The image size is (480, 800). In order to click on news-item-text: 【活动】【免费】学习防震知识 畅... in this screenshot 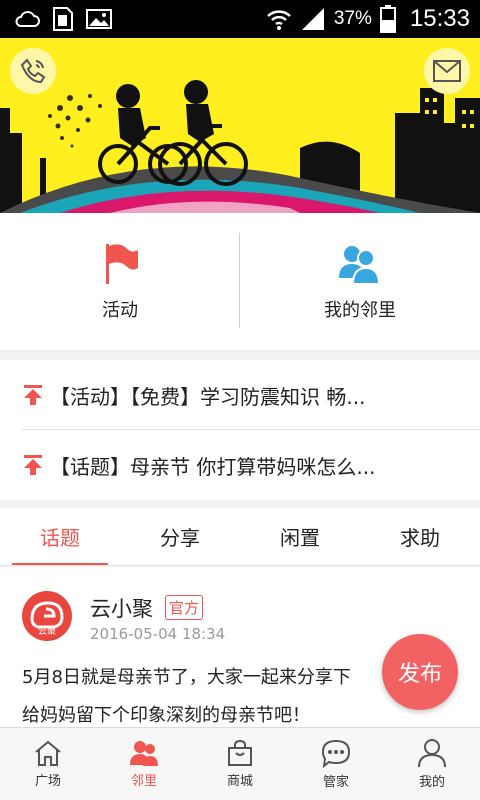, I will do `click(208, 396)`.